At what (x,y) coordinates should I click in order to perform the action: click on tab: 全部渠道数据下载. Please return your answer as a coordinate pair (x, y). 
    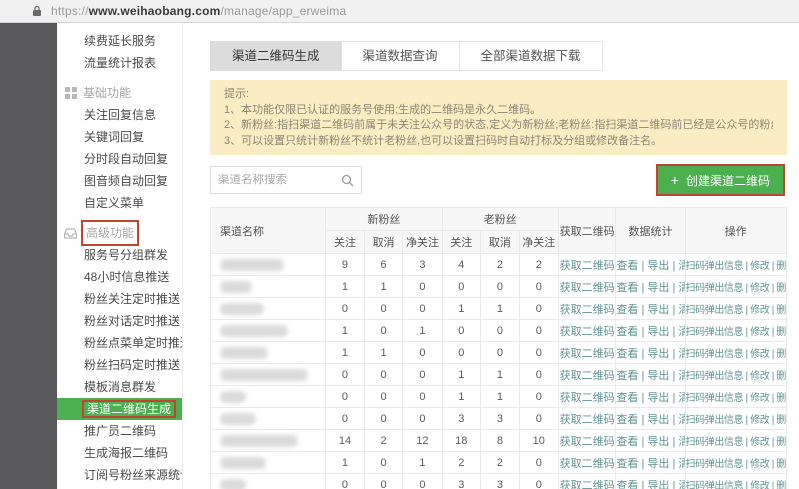
    Looking at the image, I should click on (530, 56).